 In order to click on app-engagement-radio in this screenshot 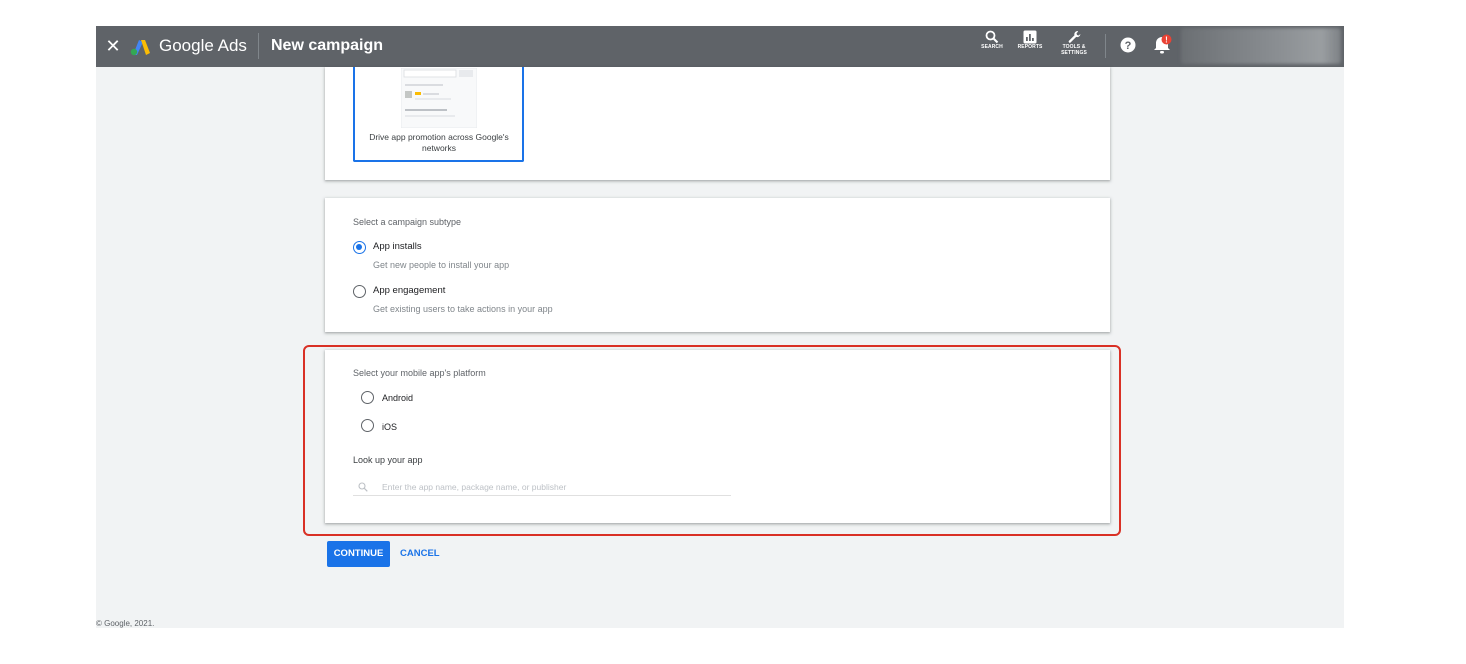, I will do `click(359, 291)`.